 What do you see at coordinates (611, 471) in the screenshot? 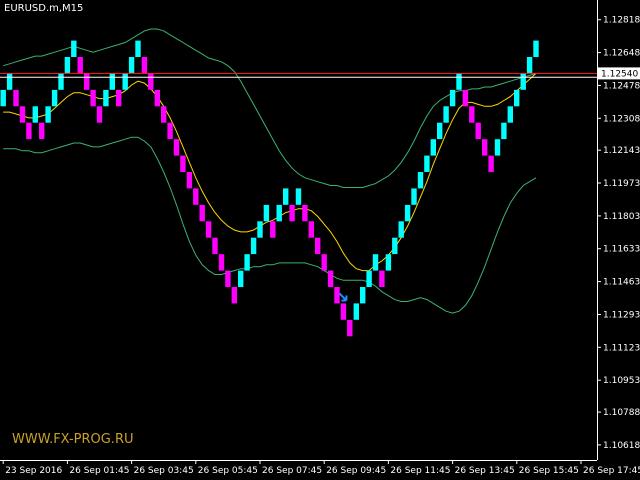
I see `x-tick-label: 26 Sep 17:45` at bounding box center [611, 471].